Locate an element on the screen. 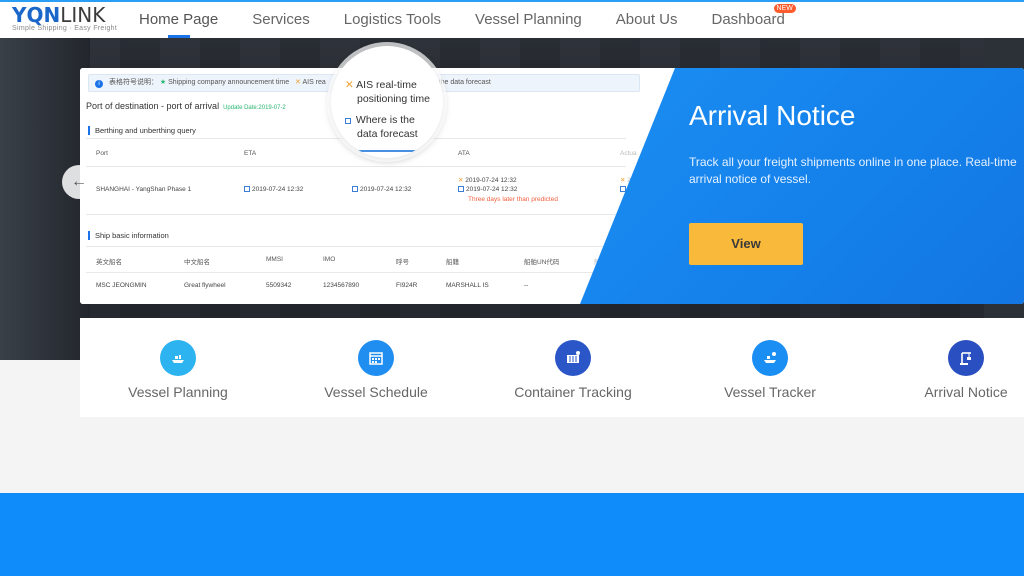 The width and height of the screenshot is (1024, 576). col-un-code: 船舶UN代码 is located at coordinates (542, 262).